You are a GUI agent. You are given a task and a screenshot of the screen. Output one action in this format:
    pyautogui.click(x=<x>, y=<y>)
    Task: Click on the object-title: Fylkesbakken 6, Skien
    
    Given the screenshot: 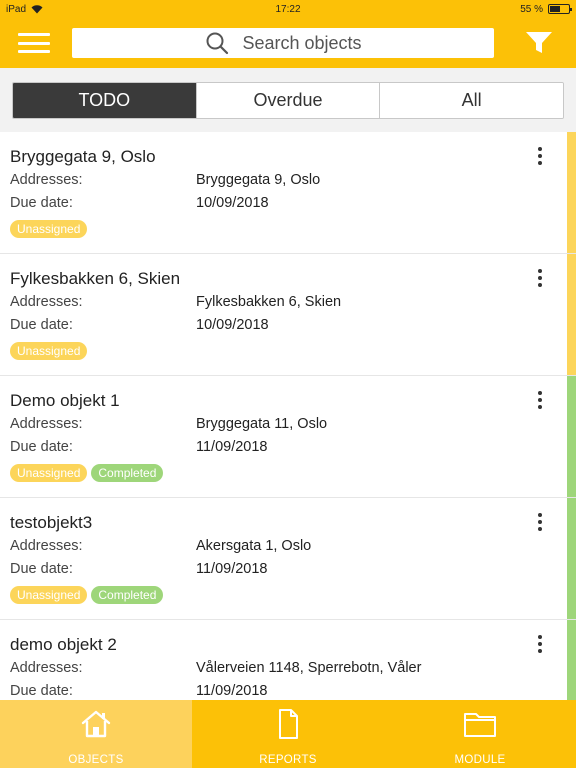 What is the action you would take?
    pyautogui.click(x=95, y=278)
    